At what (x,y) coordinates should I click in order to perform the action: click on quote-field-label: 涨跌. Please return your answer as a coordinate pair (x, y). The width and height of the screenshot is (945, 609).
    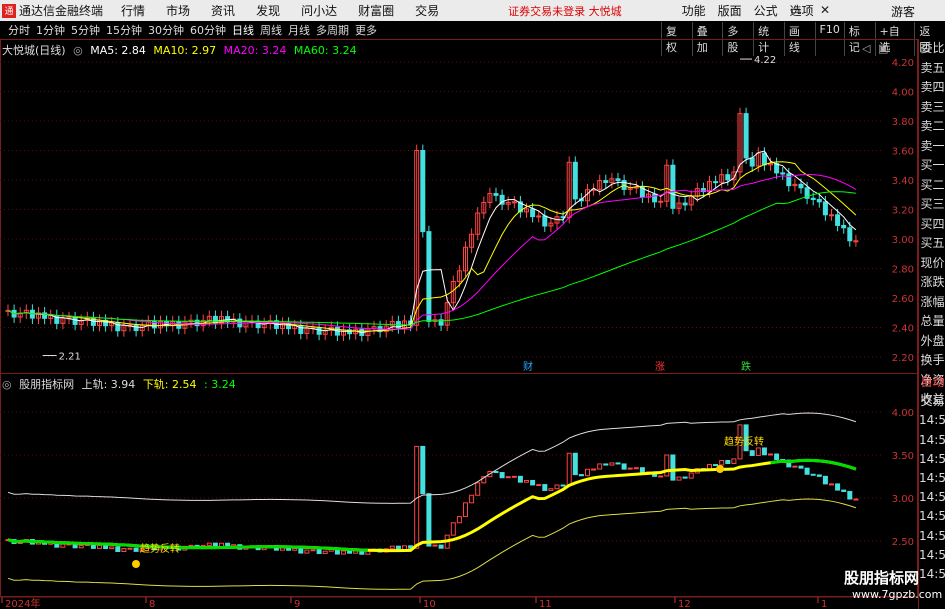
    Looking at the image, I should click on (932, 283).